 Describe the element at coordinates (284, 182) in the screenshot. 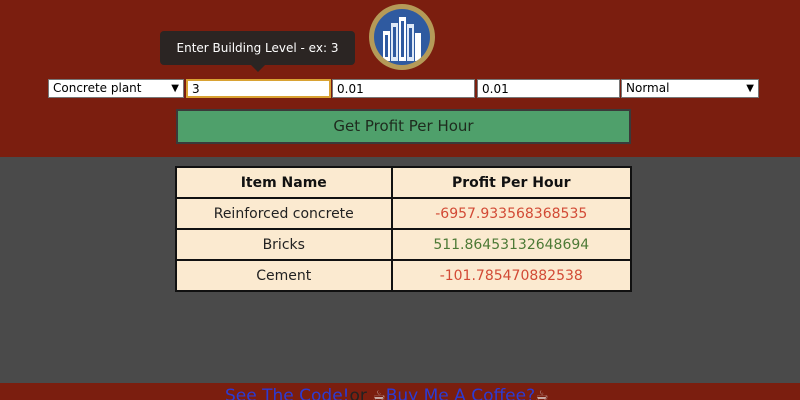

I see `column-header-item-name: Item Name` at that location.